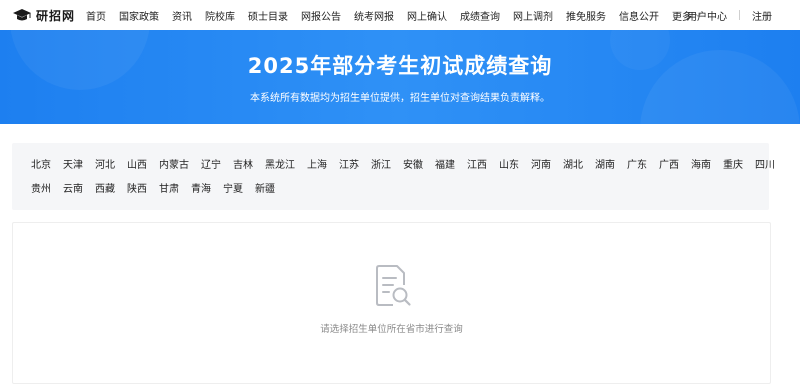 This screenshot has height=384, width=800. What do you see at coordinates (137, 163) in the screenshot?
I see `province-shanxi: 山西` at bounding box center [137, 163].